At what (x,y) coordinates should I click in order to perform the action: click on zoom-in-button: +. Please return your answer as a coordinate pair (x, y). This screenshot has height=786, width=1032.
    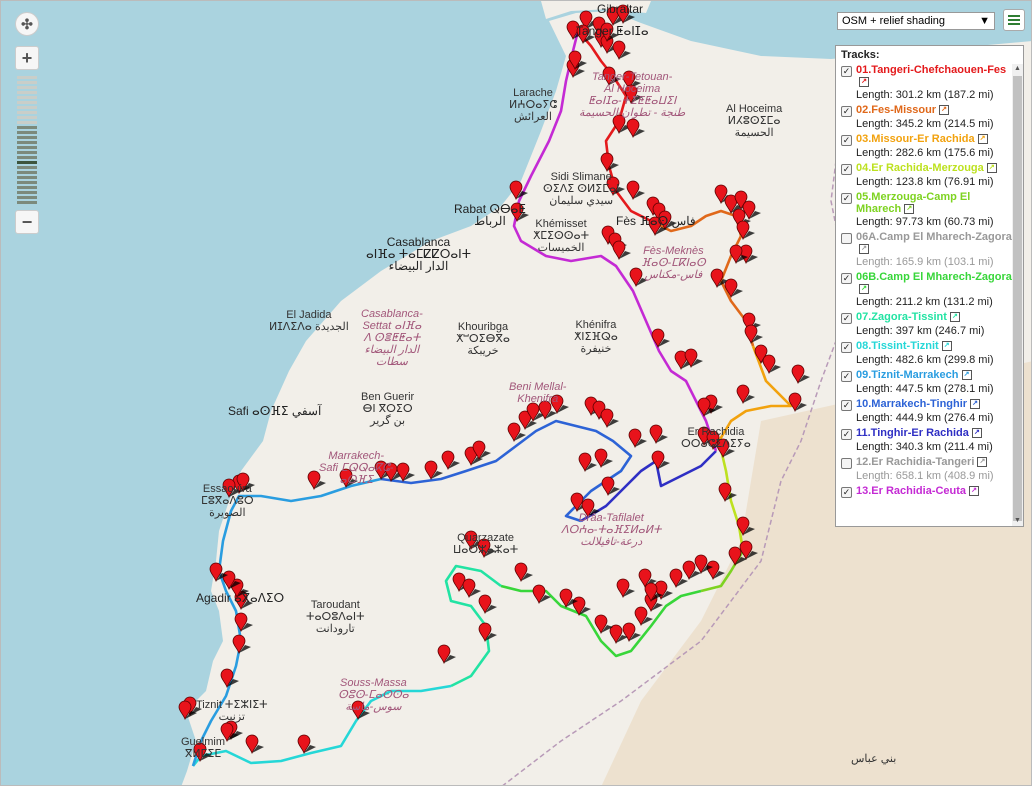
    Looking at the image, I should click on (27, 58).